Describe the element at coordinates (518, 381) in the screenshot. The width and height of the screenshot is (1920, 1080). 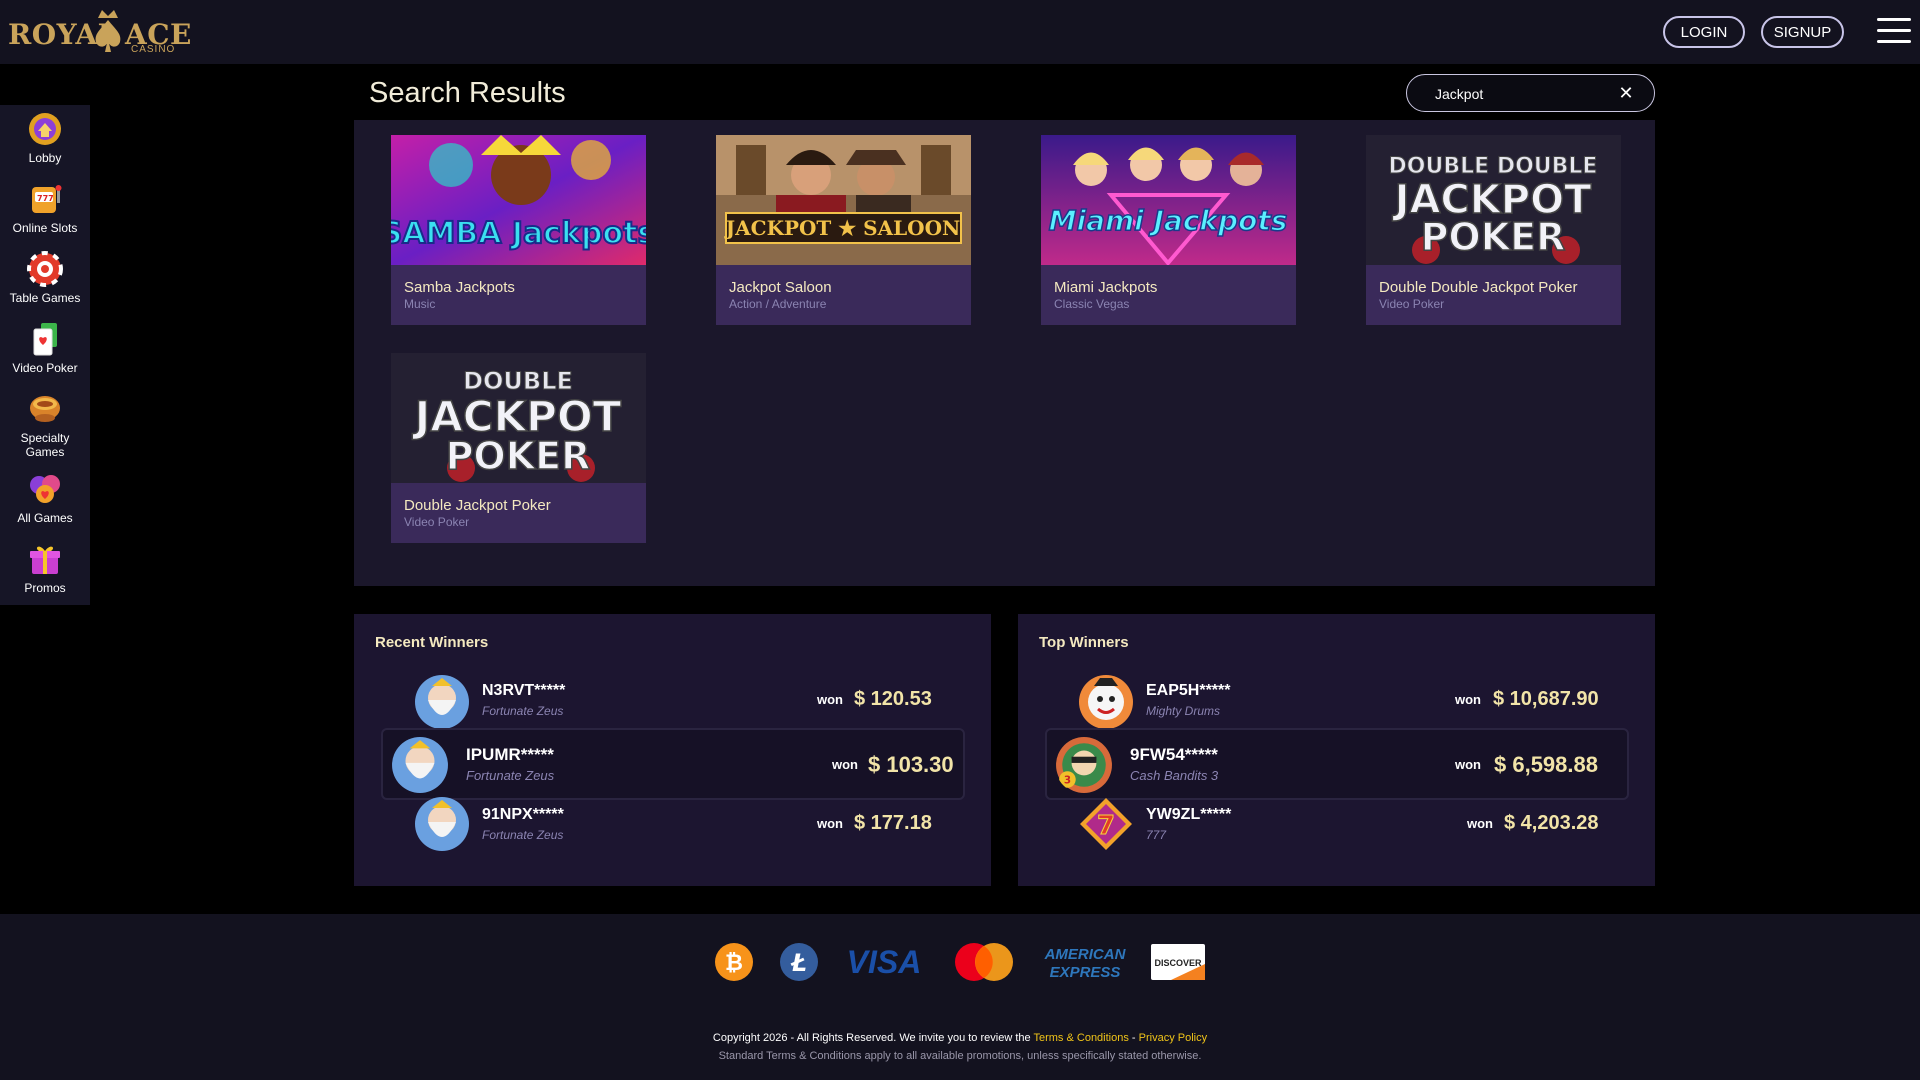
I see `thumbnail-art-text: DOUBLE` at that location.